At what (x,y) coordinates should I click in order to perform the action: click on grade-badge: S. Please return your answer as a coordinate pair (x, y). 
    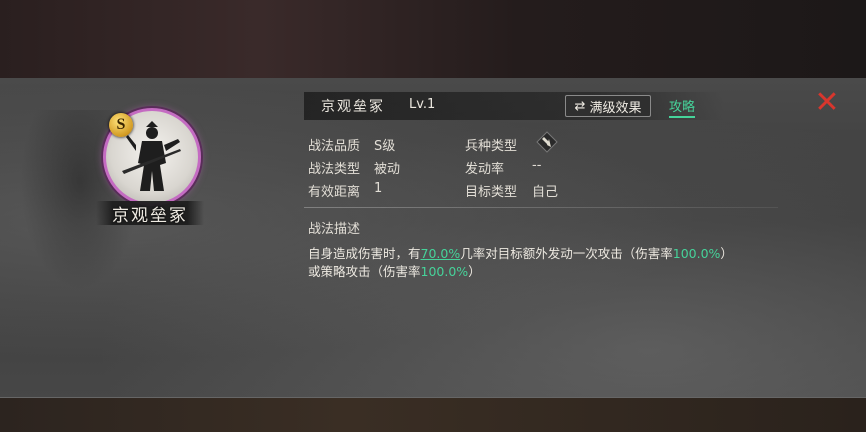
    Looking at the image, I should click on (121, 125).